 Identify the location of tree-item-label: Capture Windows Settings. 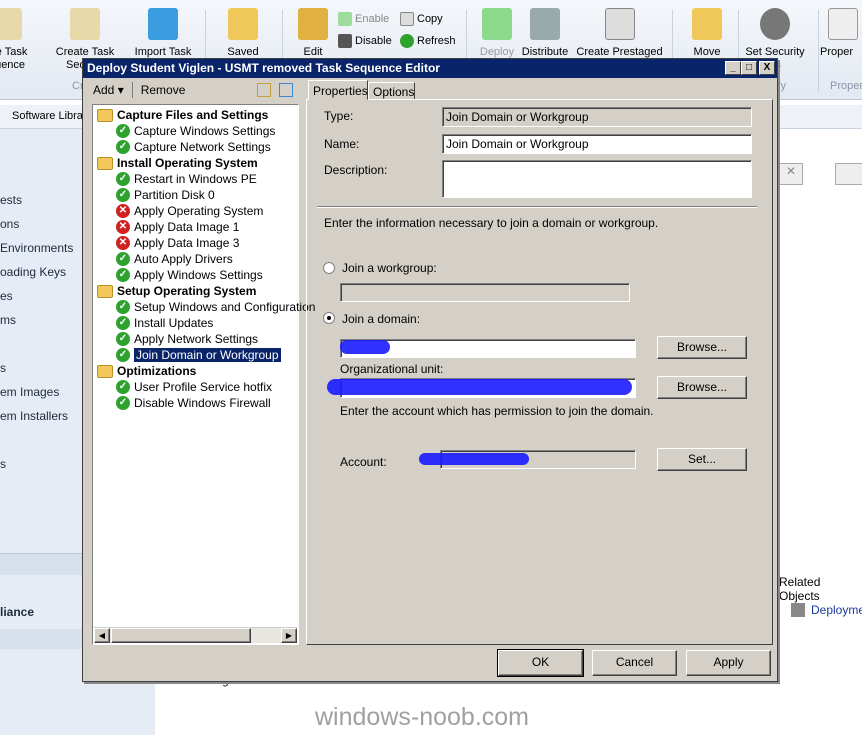
(205, 131).